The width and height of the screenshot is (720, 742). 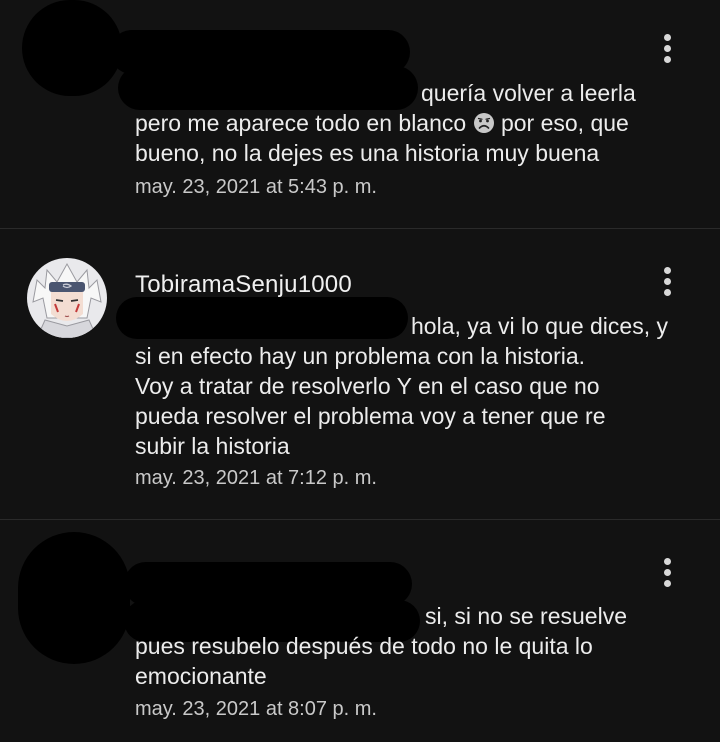 What do you see at coordinates (256, 709) in the screenshot?
I see `comment-timestamp: may. 23, 2021 at 8:07 p. m.` at bounding box center [256, 709].